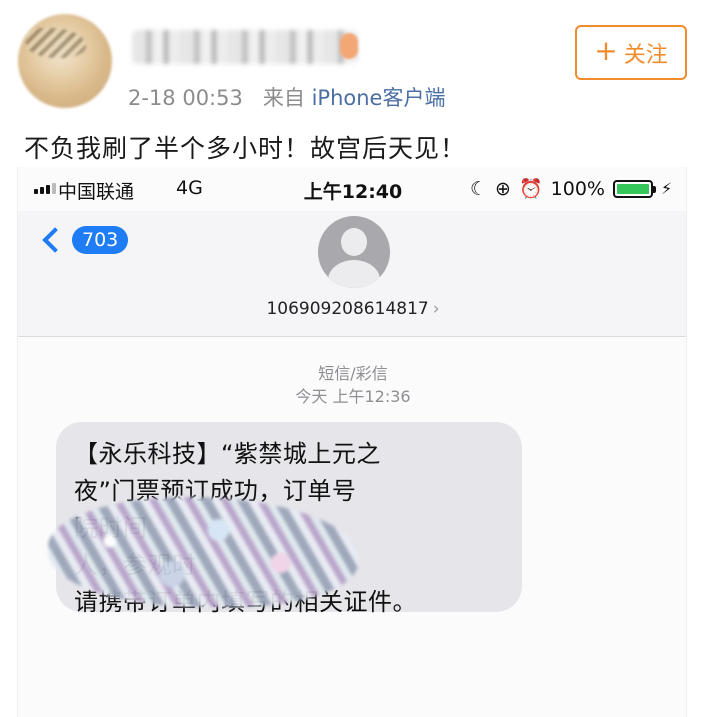 This screenshot has width=710, height=717. What do you see at coordinates (606, 50) in the screenshot?
I see `plus-icon: +` at bounding box center [606, 50].